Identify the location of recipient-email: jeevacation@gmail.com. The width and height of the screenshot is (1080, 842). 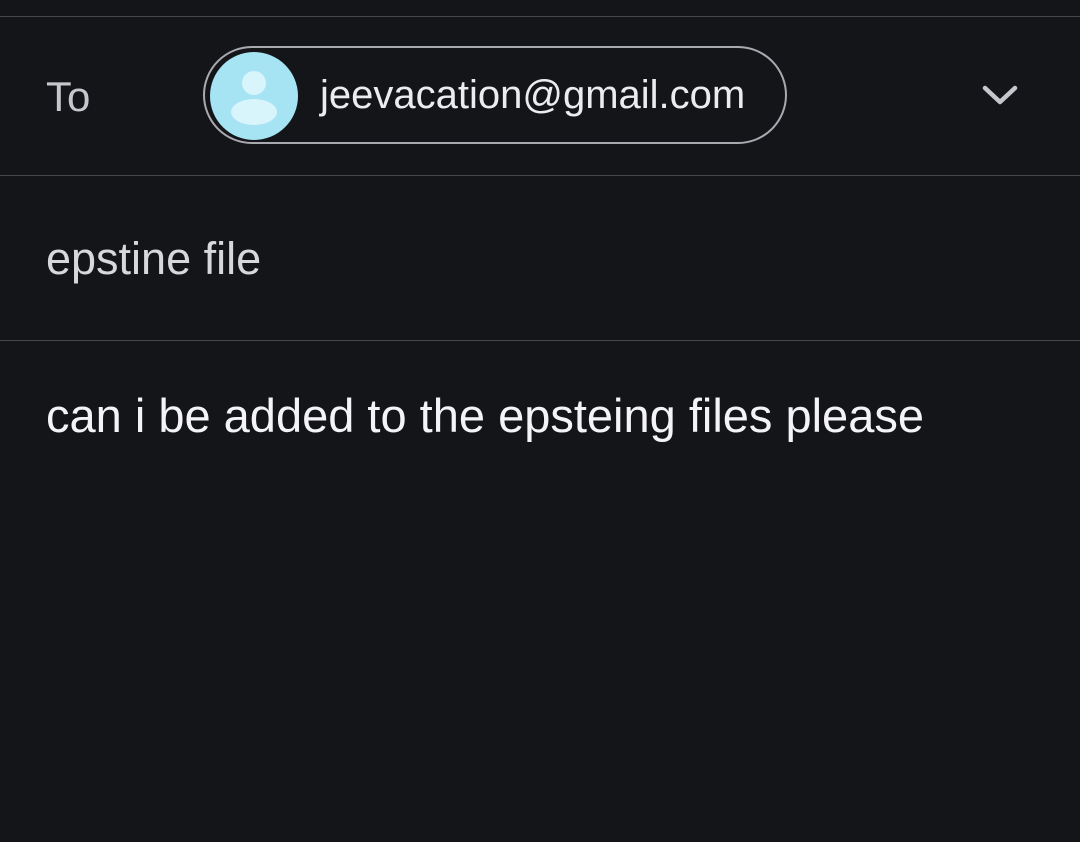
(533, 95).